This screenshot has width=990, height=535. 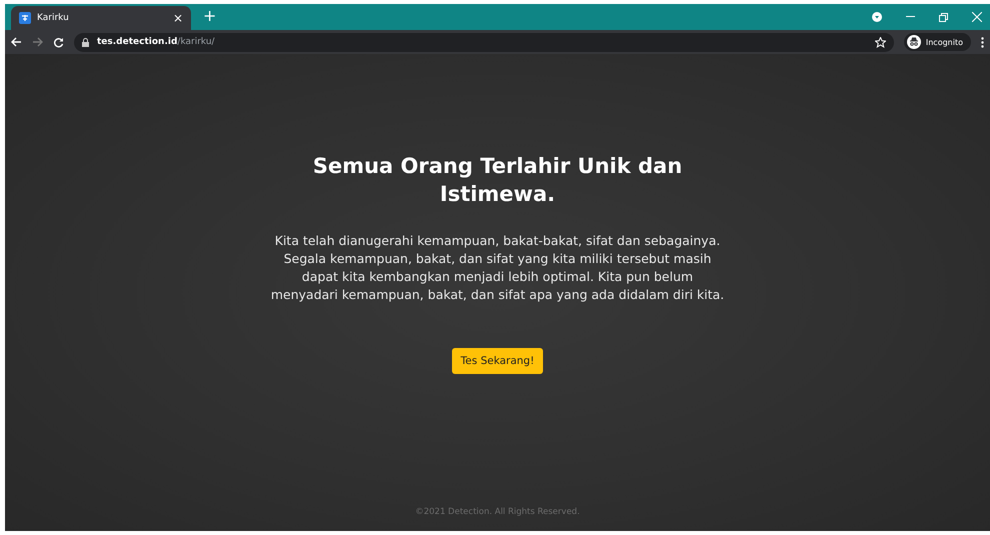 I want to click on close-icon, so click(x=977, y=17).